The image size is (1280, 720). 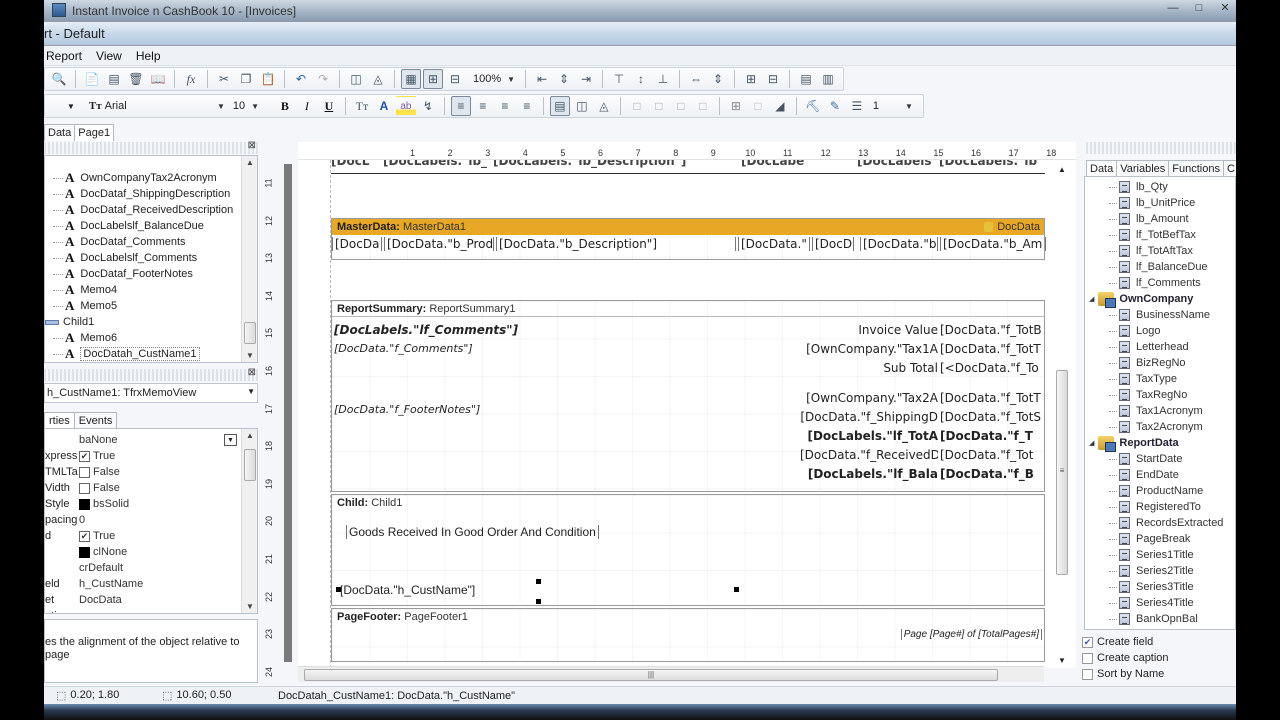 I want to click on tab-variables: Variables, so click(x=1143, y=168).